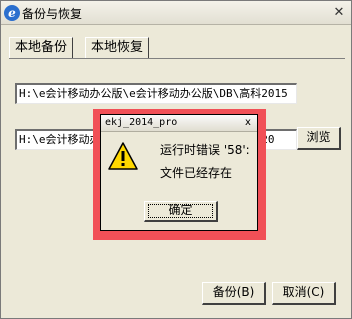  What do you see at coordinates (196, 173) in the screenshot?
I see `error-message-line2: 文件已经存在` at bounding box center [196, 173].